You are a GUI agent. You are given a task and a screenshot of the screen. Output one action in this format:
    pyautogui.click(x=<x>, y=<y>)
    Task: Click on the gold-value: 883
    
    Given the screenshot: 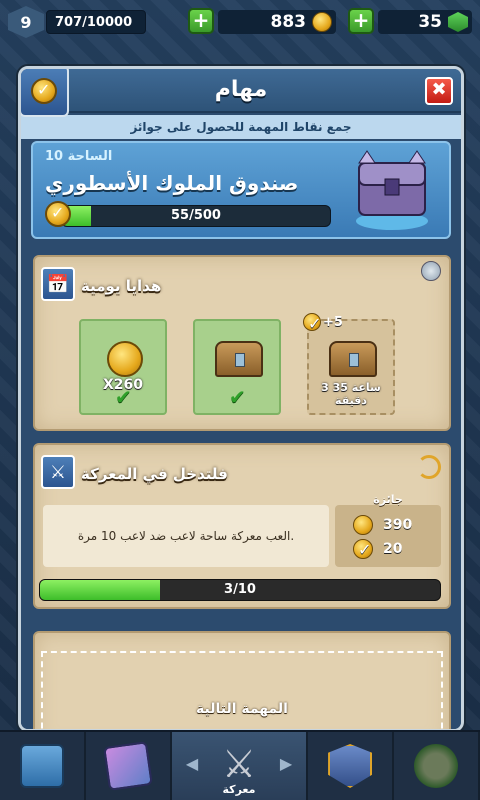 What is the action you would take?
    pyautogui.click(x=288, y=22)
    